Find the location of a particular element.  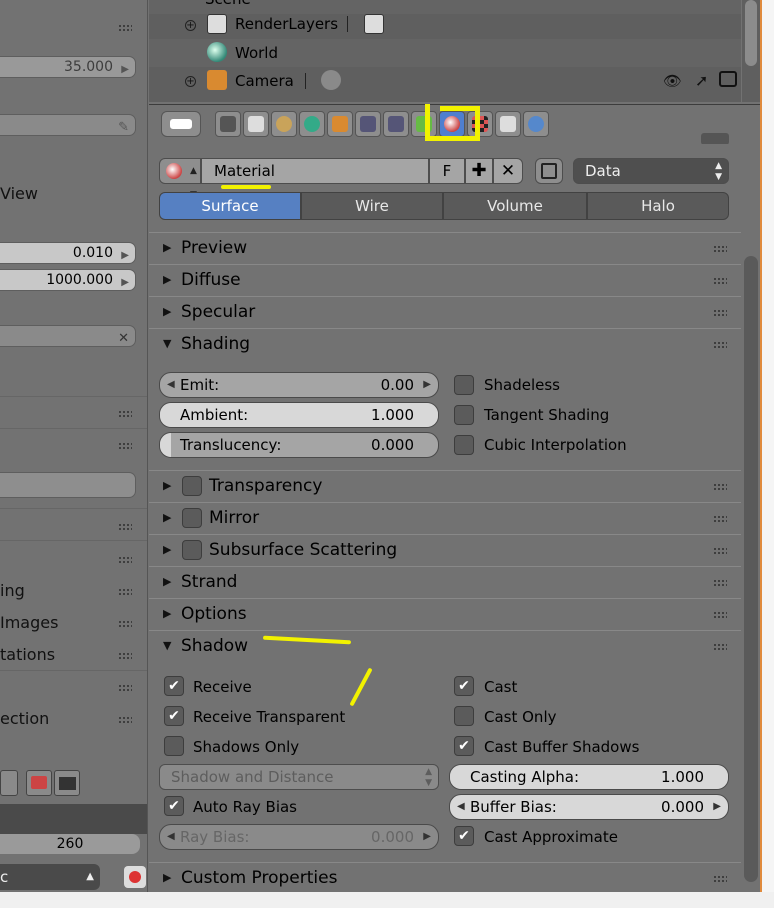

cursor-icon: ➚ is located at coordinates (701, 80).